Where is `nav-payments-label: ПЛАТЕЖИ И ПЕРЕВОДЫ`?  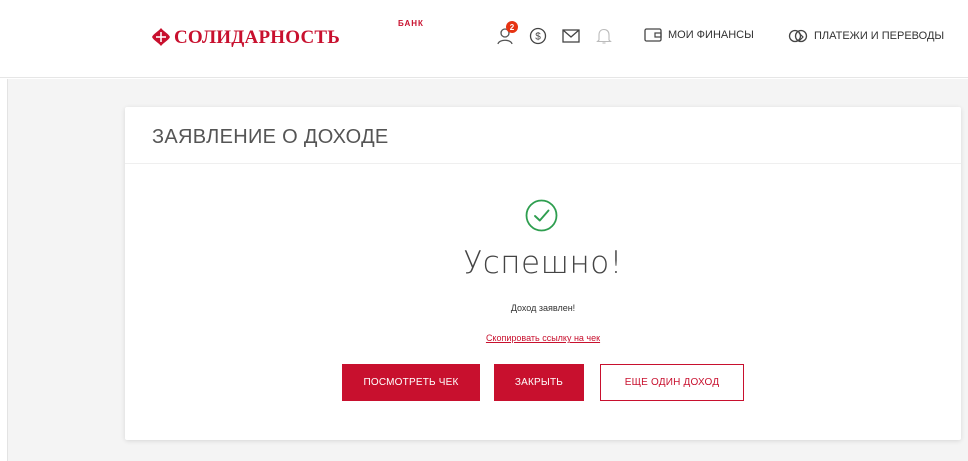
nav-payments-label: ПЛАТЕЖИ И ПЕРЕВОДЫ is located at coordinates (879, 36).